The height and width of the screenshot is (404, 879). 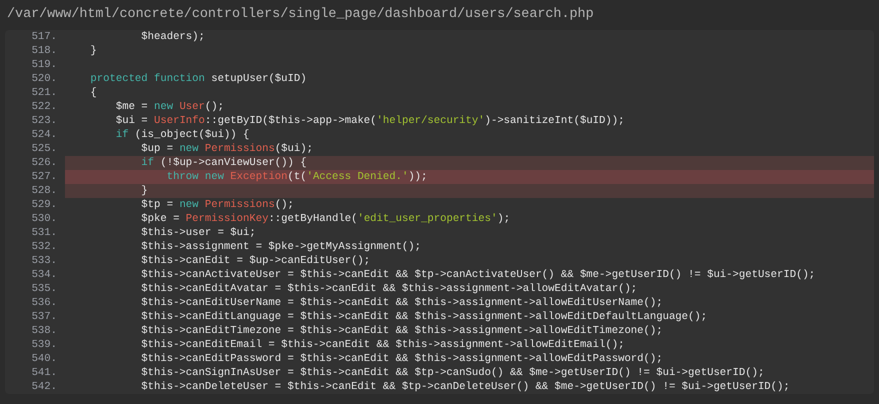 What do you see at coordinates (43, 345) in the screenshot?
I see `line-number: 539.` at bounding box center [43, 345].